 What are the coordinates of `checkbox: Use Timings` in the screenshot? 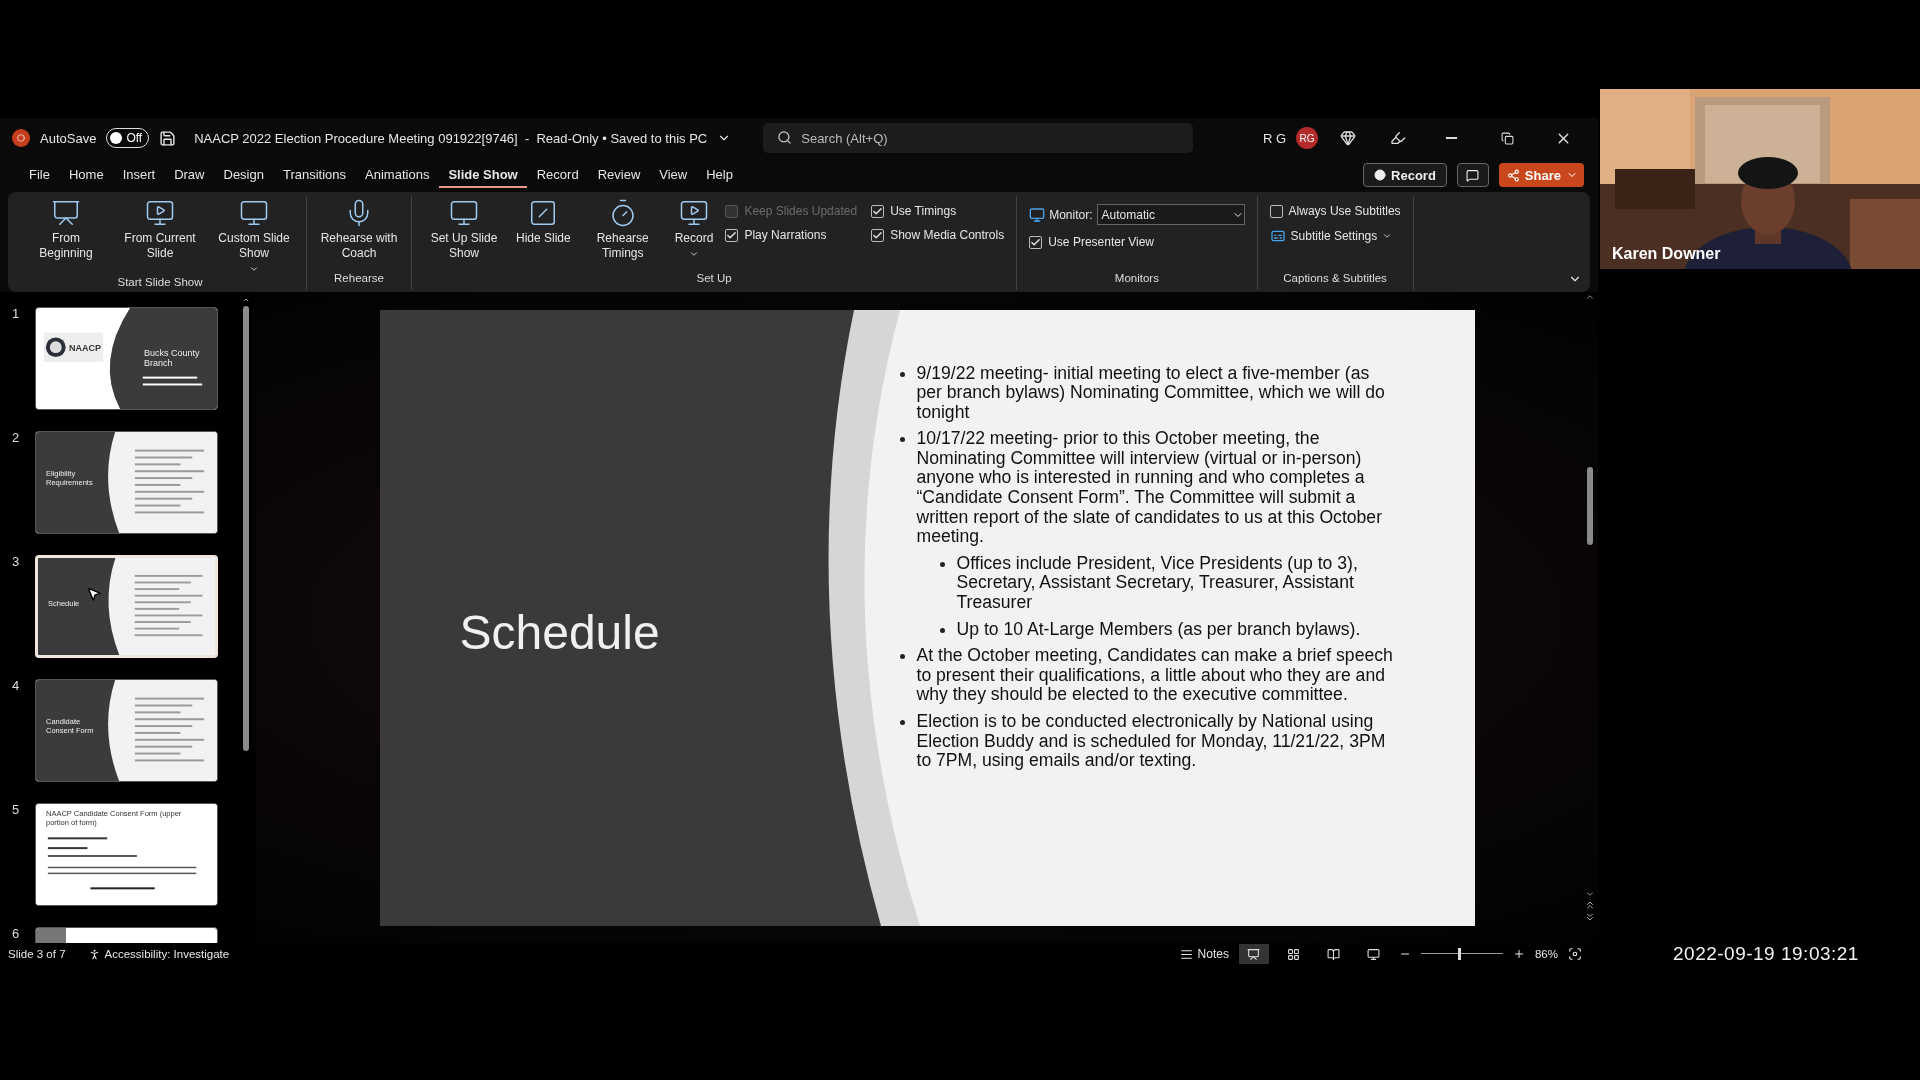 It's located at (938, 211).